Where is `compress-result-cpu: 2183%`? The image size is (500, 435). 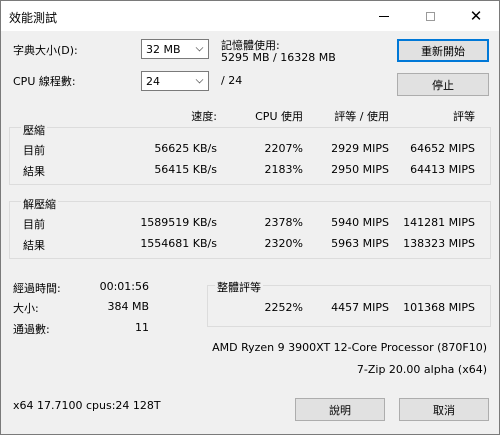
compress-result-cpu: 2183% is located at coordinates (283, 169).